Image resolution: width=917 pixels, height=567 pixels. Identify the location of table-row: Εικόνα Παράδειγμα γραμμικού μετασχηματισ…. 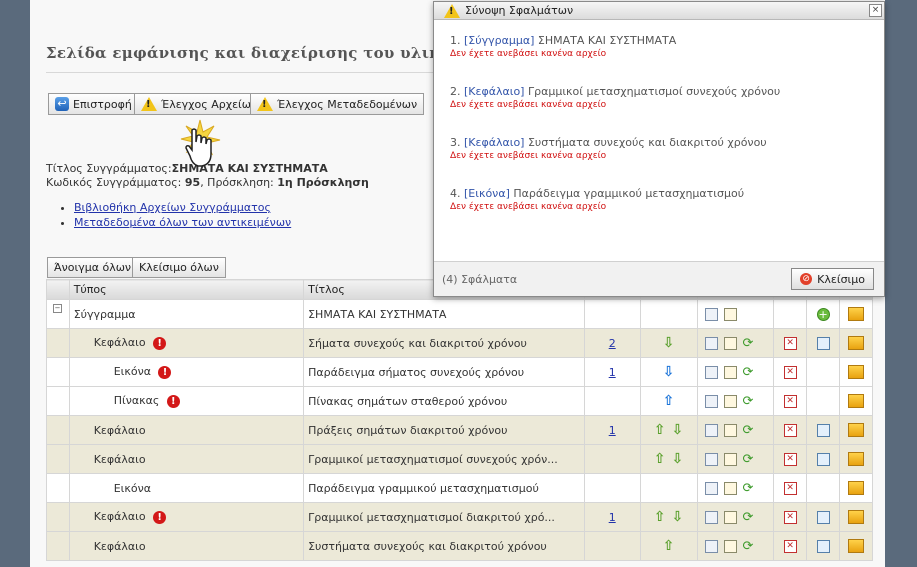
(459, 488).